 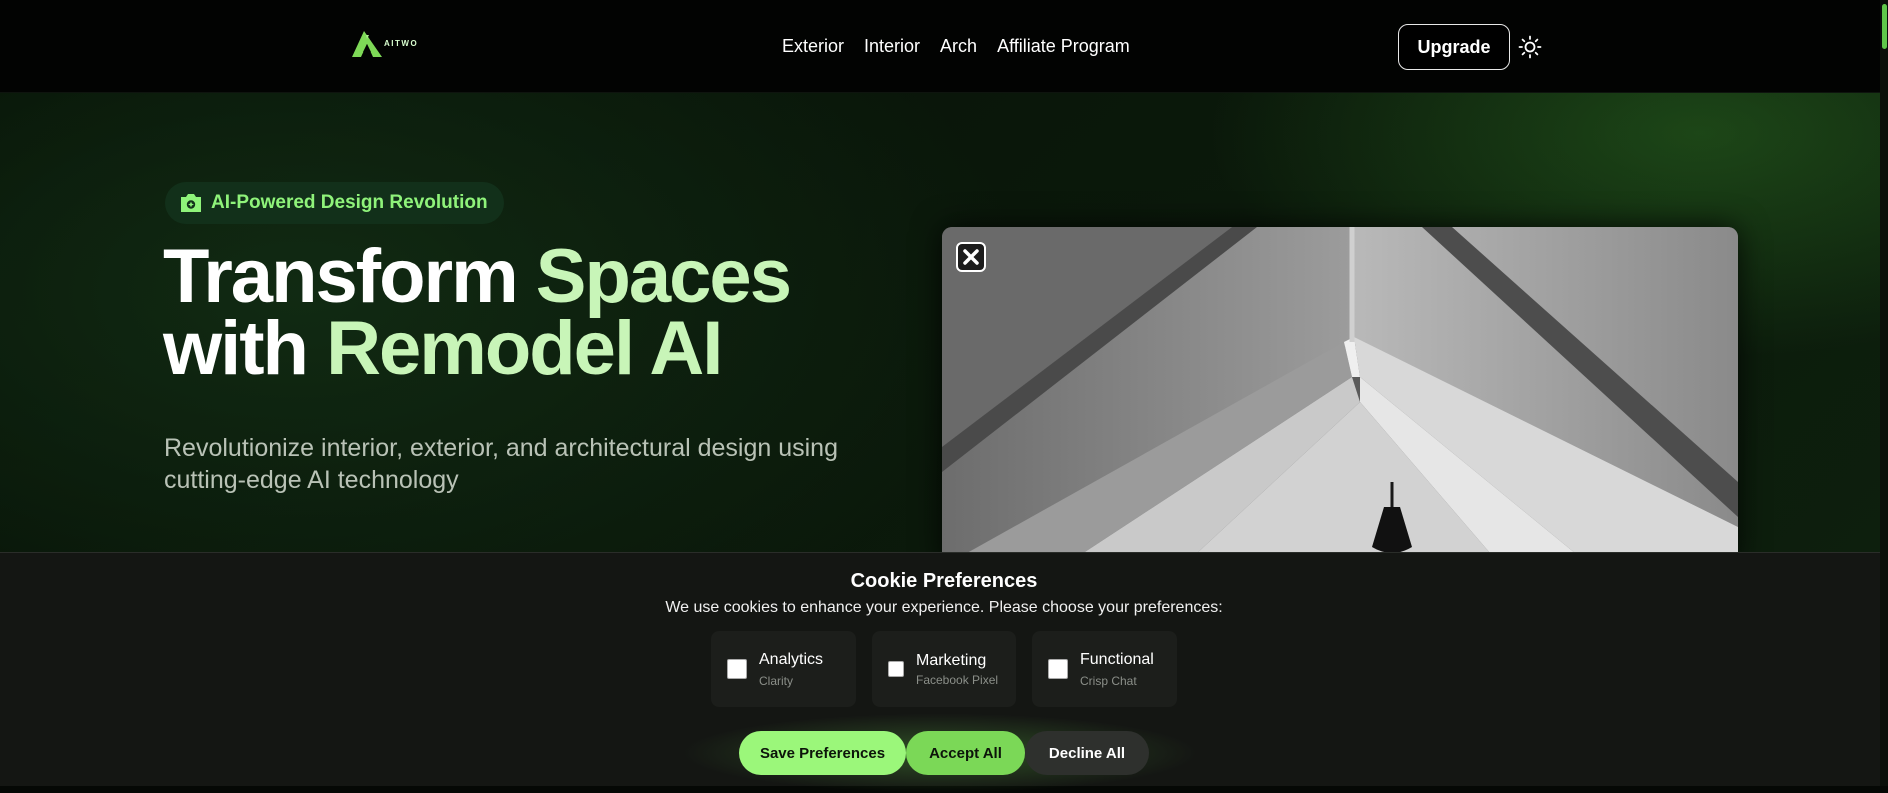 What do you see at coordinates (236, 348) in the screenshot?
I see `headline-word-with: with` at bounding box center [236, 348].